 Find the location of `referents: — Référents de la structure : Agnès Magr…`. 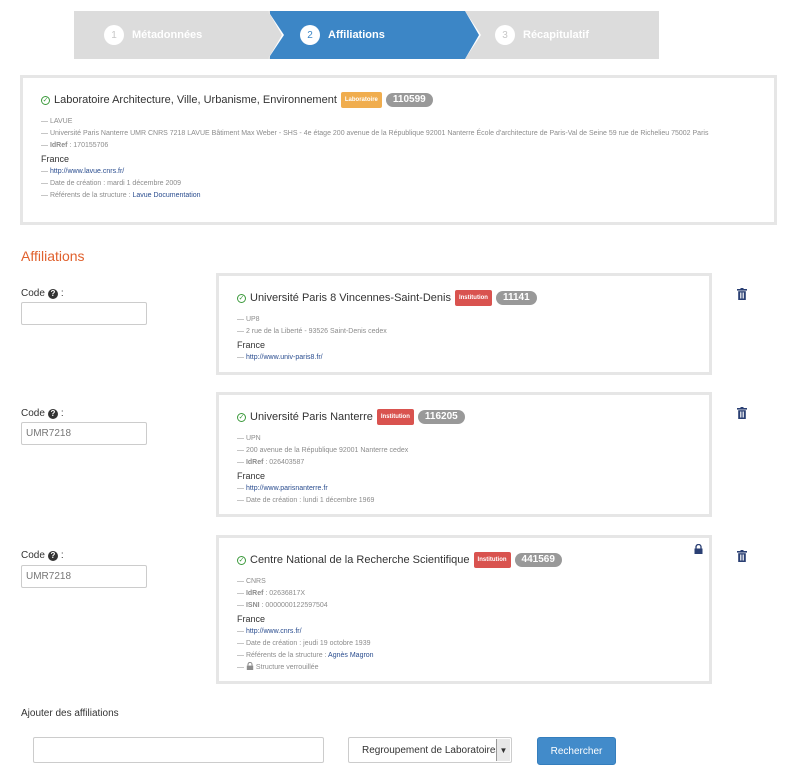

referents: — Référents de la structure : Agnès Magr… is located at coordinates (464, 656).